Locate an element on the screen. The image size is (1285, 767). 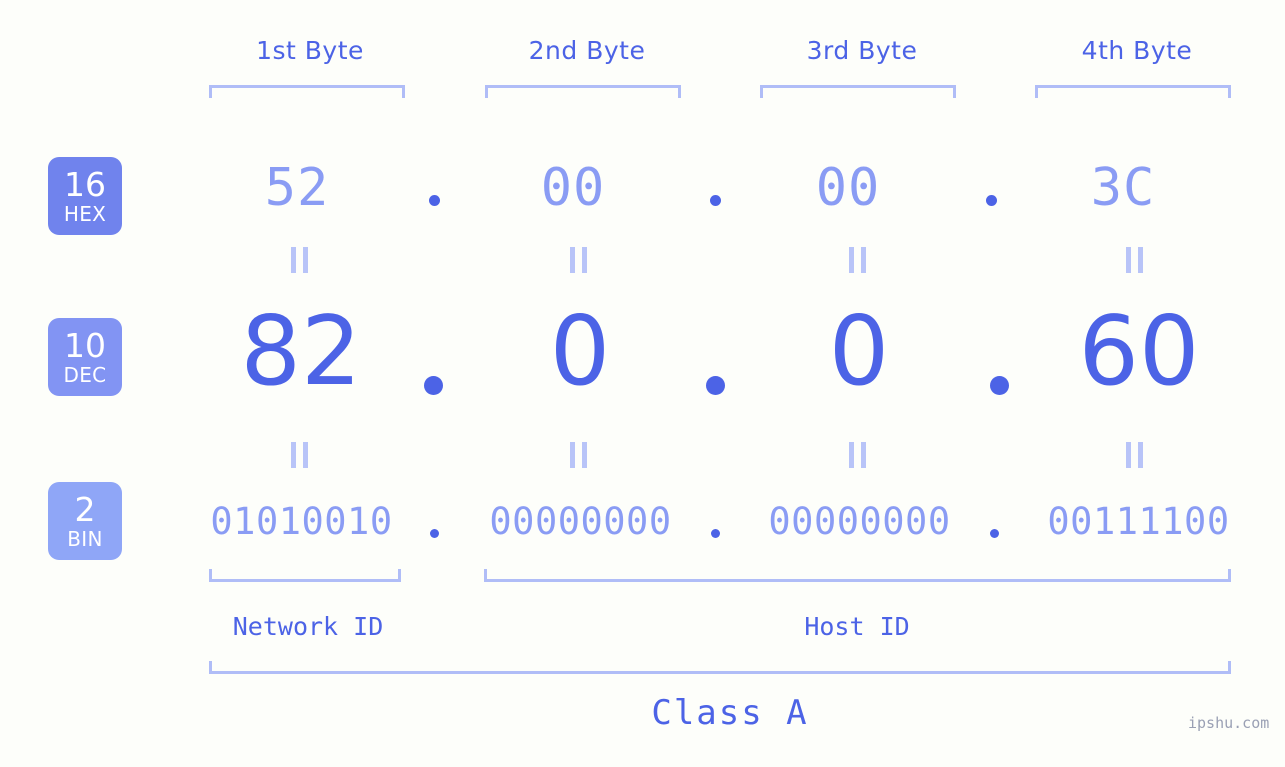
bin-value-byte-4: 00111100 is located at coordinates (1138, 521).